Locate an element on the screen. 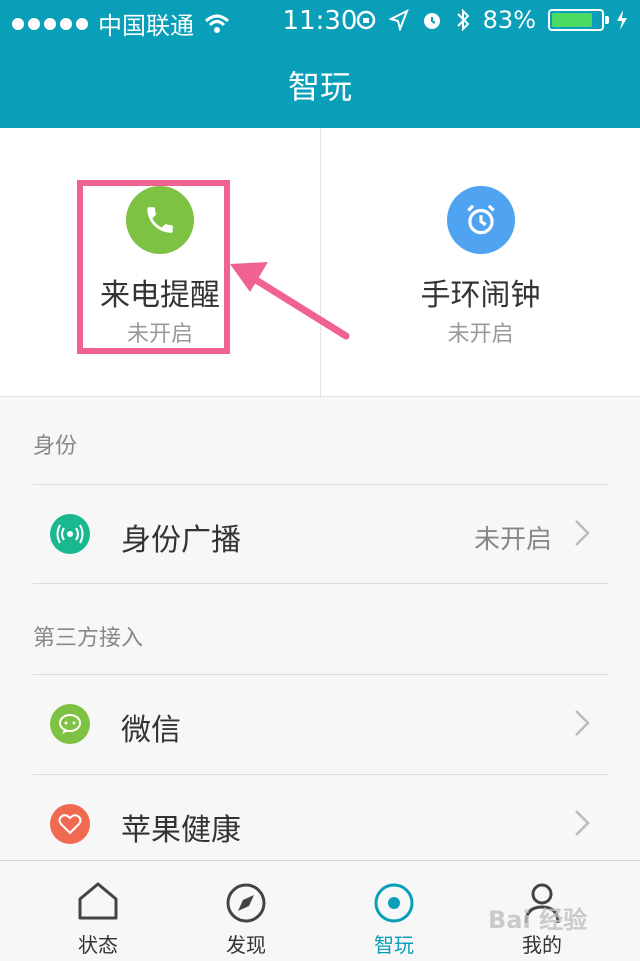 This screenshot has height=961, width=640. battery-percent: 83% is located at coordinates (509, 20).